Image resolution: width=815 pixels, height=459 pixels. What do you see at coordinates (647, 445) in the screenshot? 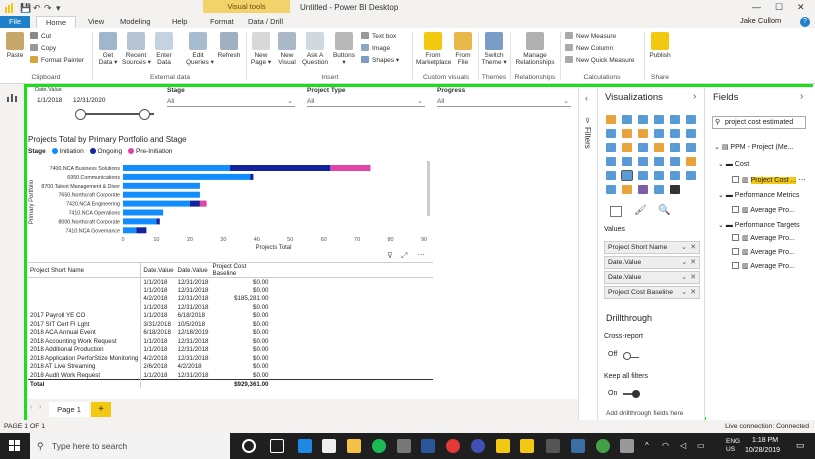
I see `chevron-up-icon: ^` at bounding box center [647, 445].